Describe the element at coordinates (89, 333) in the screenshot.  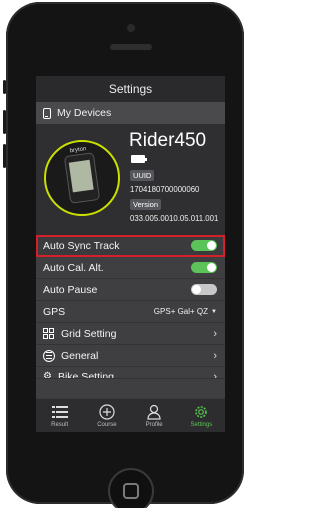
I see `grid-setting-label: Grid Setting` at that location.